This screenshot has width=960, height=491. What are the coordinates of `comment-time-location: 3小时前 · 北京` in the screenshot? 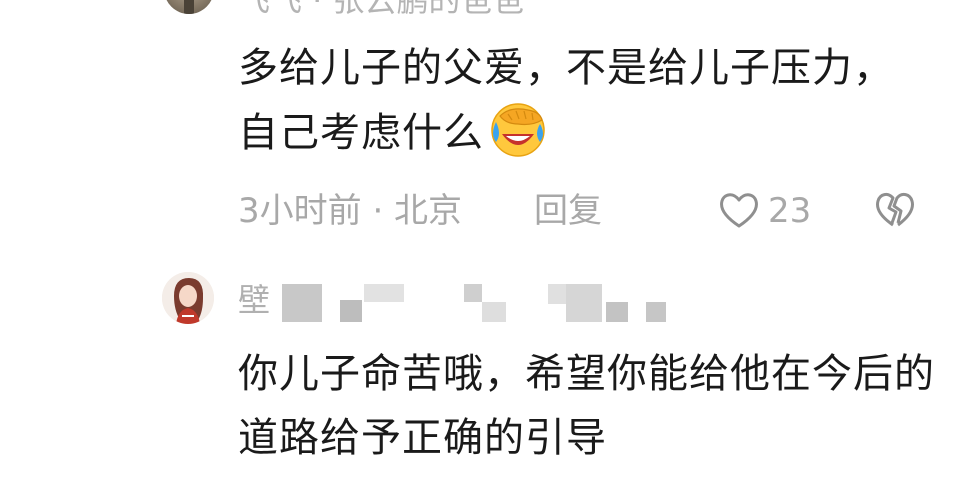 It's located at (350, 211).